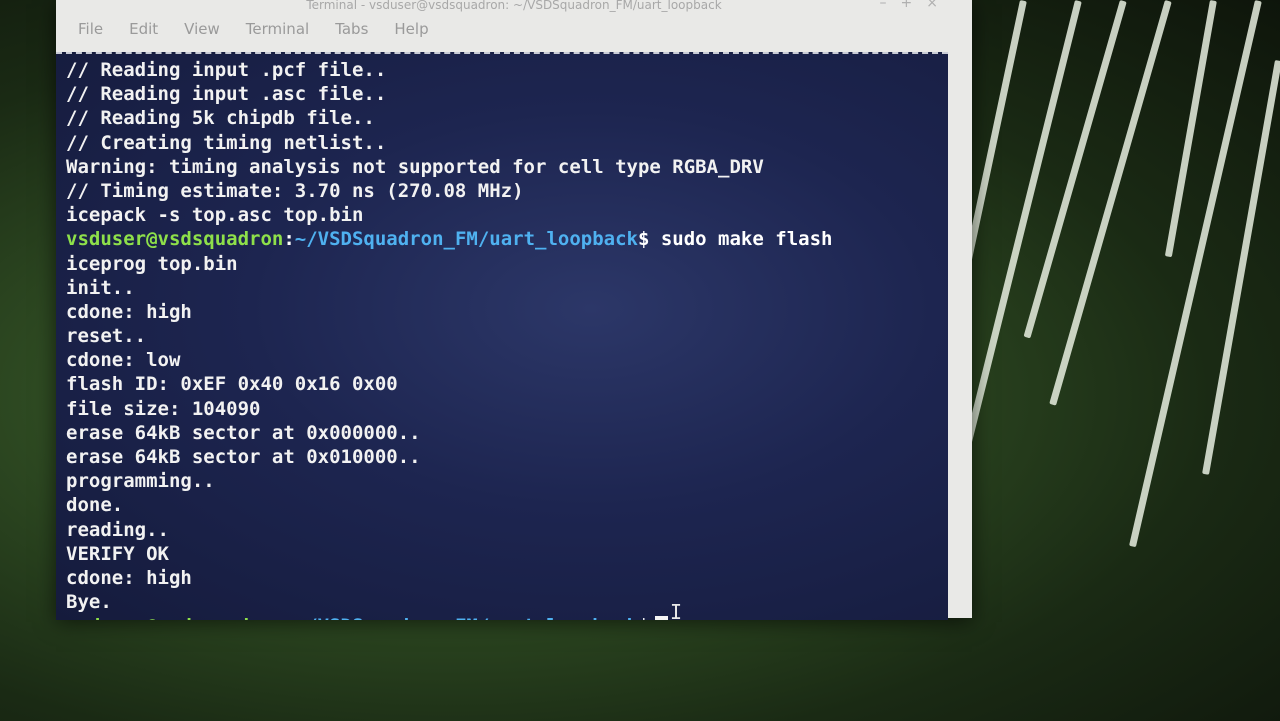  Describe the element at coordinates (202, 32) in the screenshot. I see `menu-view: View` at that location.